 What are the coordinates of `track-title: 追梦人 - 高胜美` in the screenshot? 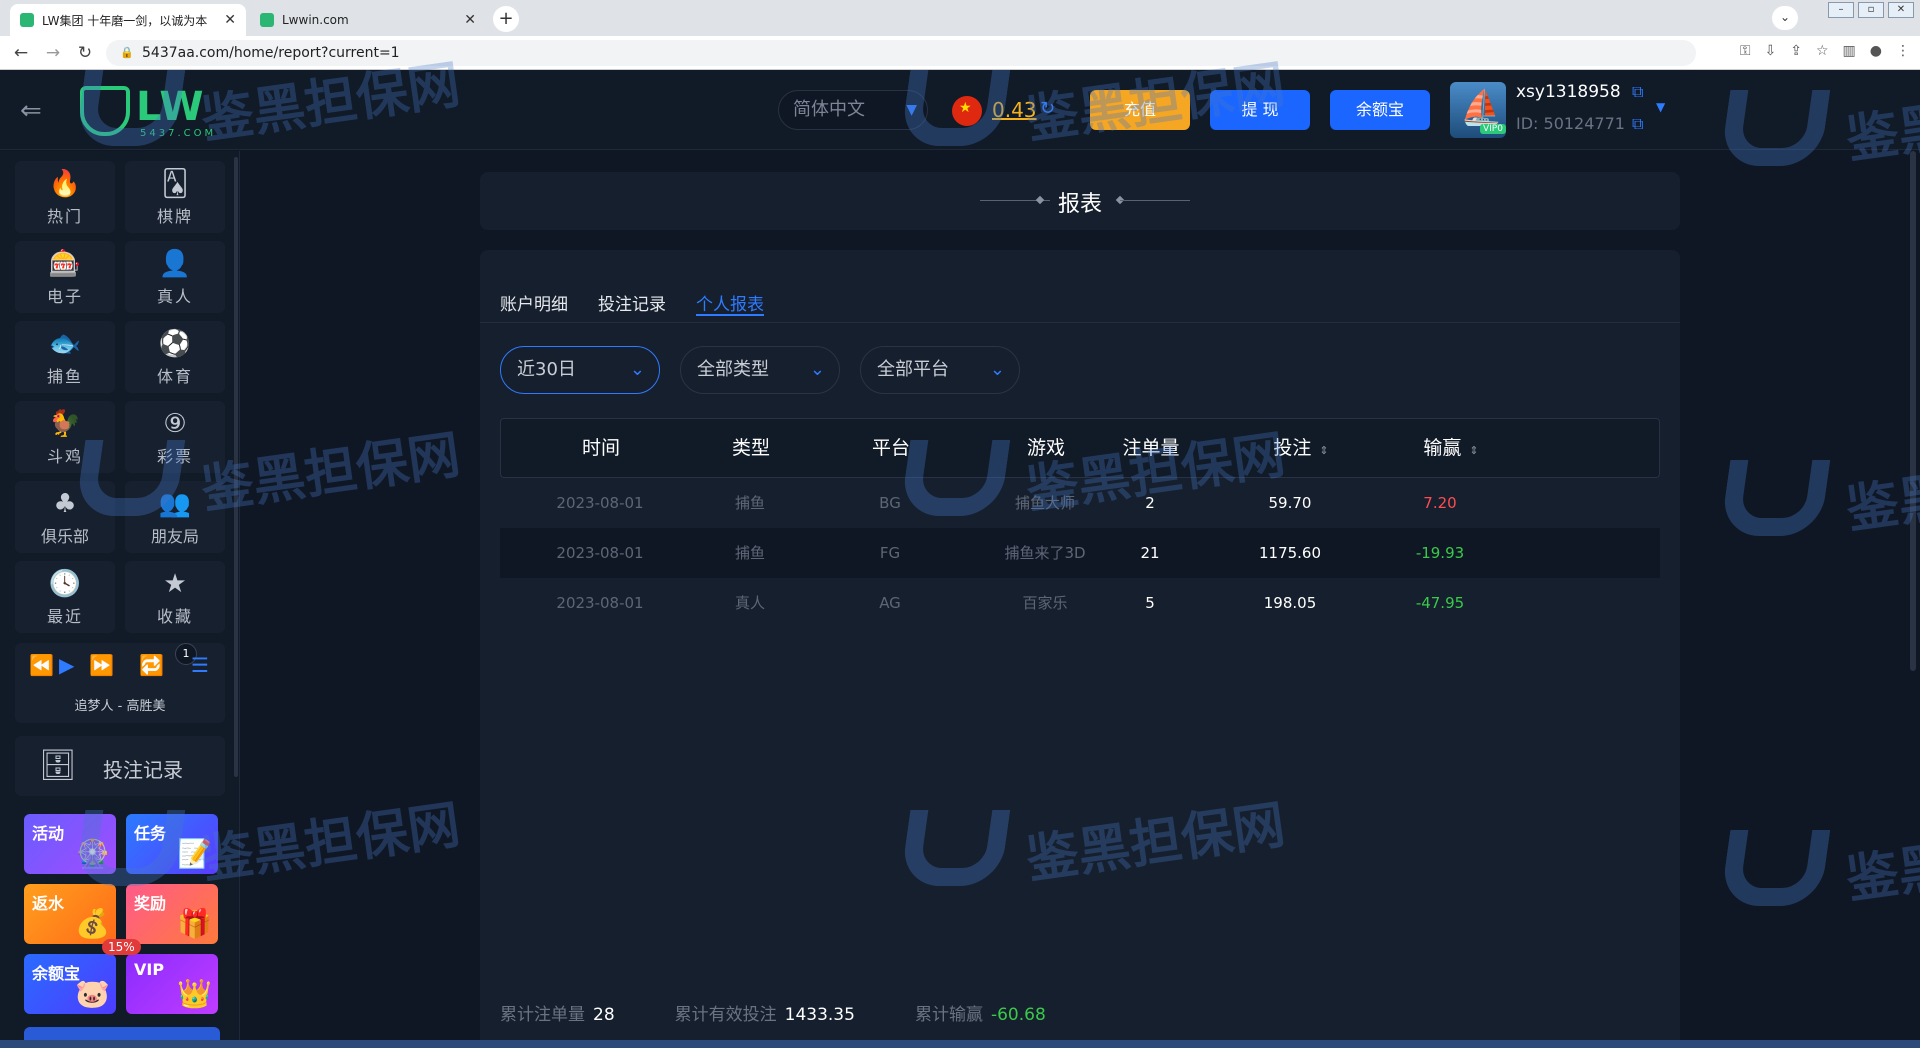 It's located at (120, 706).